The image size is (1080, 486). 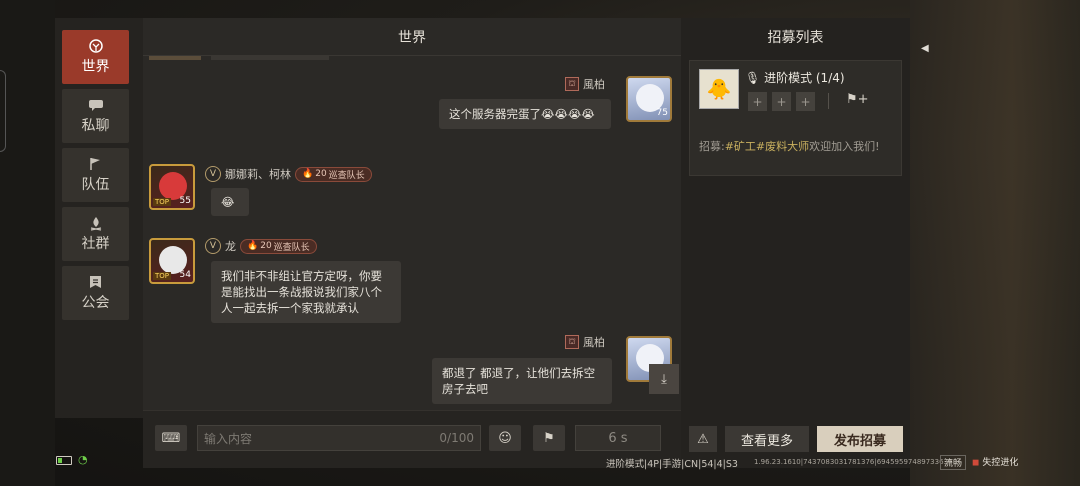 I want to click on recruit-message-suffix: 欢迎加入我们!, so click(x=844, y=146).